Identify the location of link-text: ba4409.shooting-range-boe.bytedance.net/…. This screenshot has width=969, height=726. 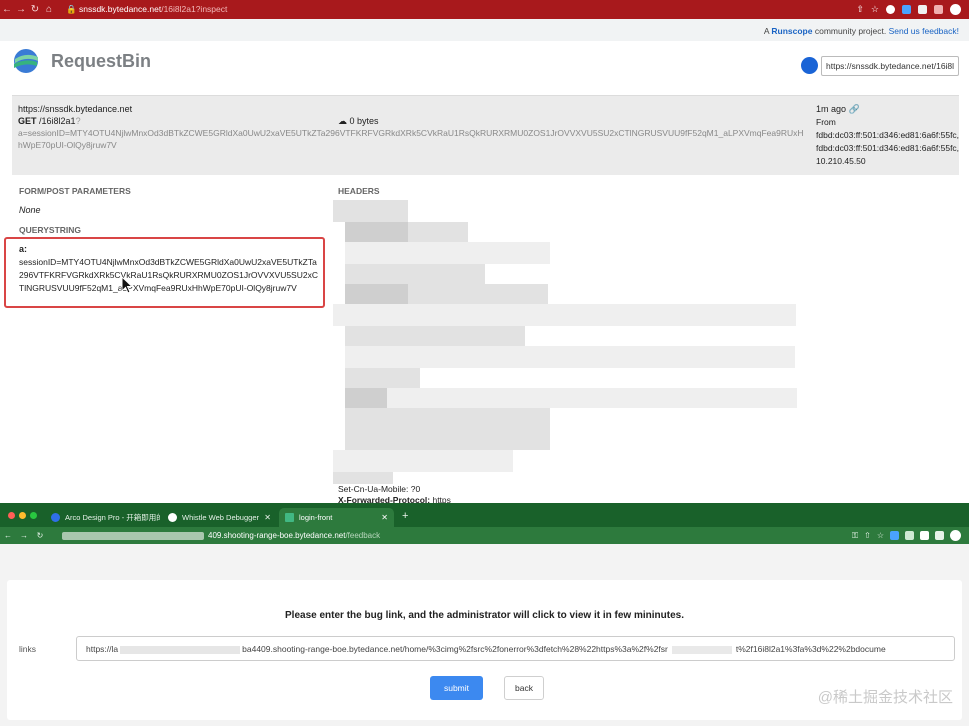
(455, 649).